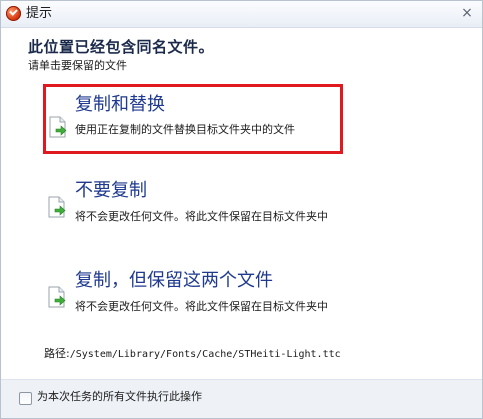  I want to click on option-dont-copy: 不要复制 将不会更改任何文件。将此文件保留在目标文件夹中, so click(193, 212).